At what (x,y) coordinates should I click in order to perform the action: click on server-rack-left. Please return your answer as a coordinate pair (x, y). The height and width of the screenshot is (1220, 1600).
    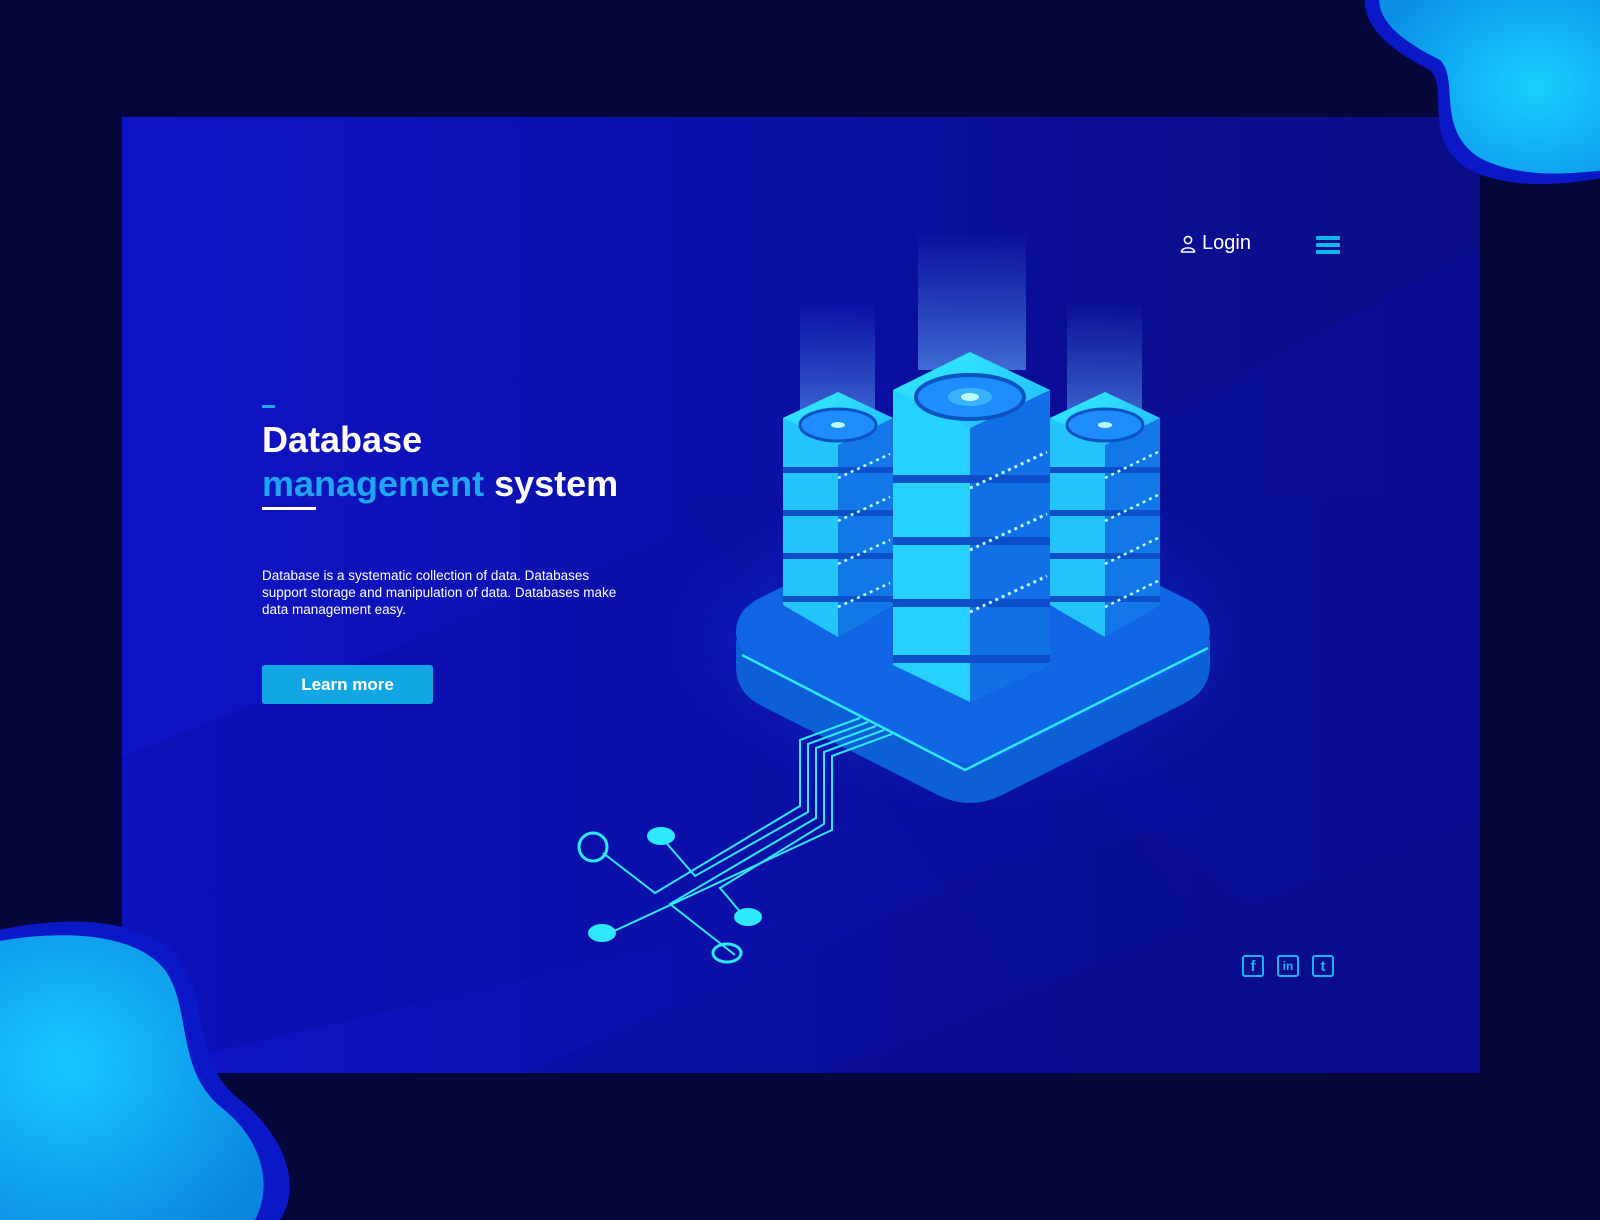
    Looking at the image, I should click on (838, 514).